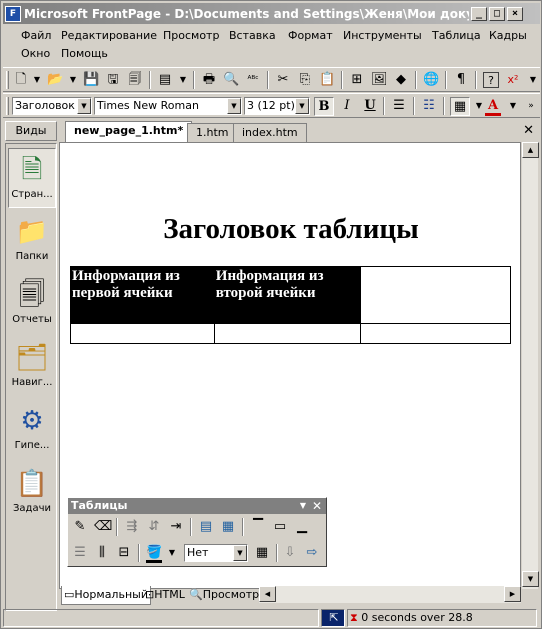  I want to click on fill-down-icon: ⇩, so click(290, 553).